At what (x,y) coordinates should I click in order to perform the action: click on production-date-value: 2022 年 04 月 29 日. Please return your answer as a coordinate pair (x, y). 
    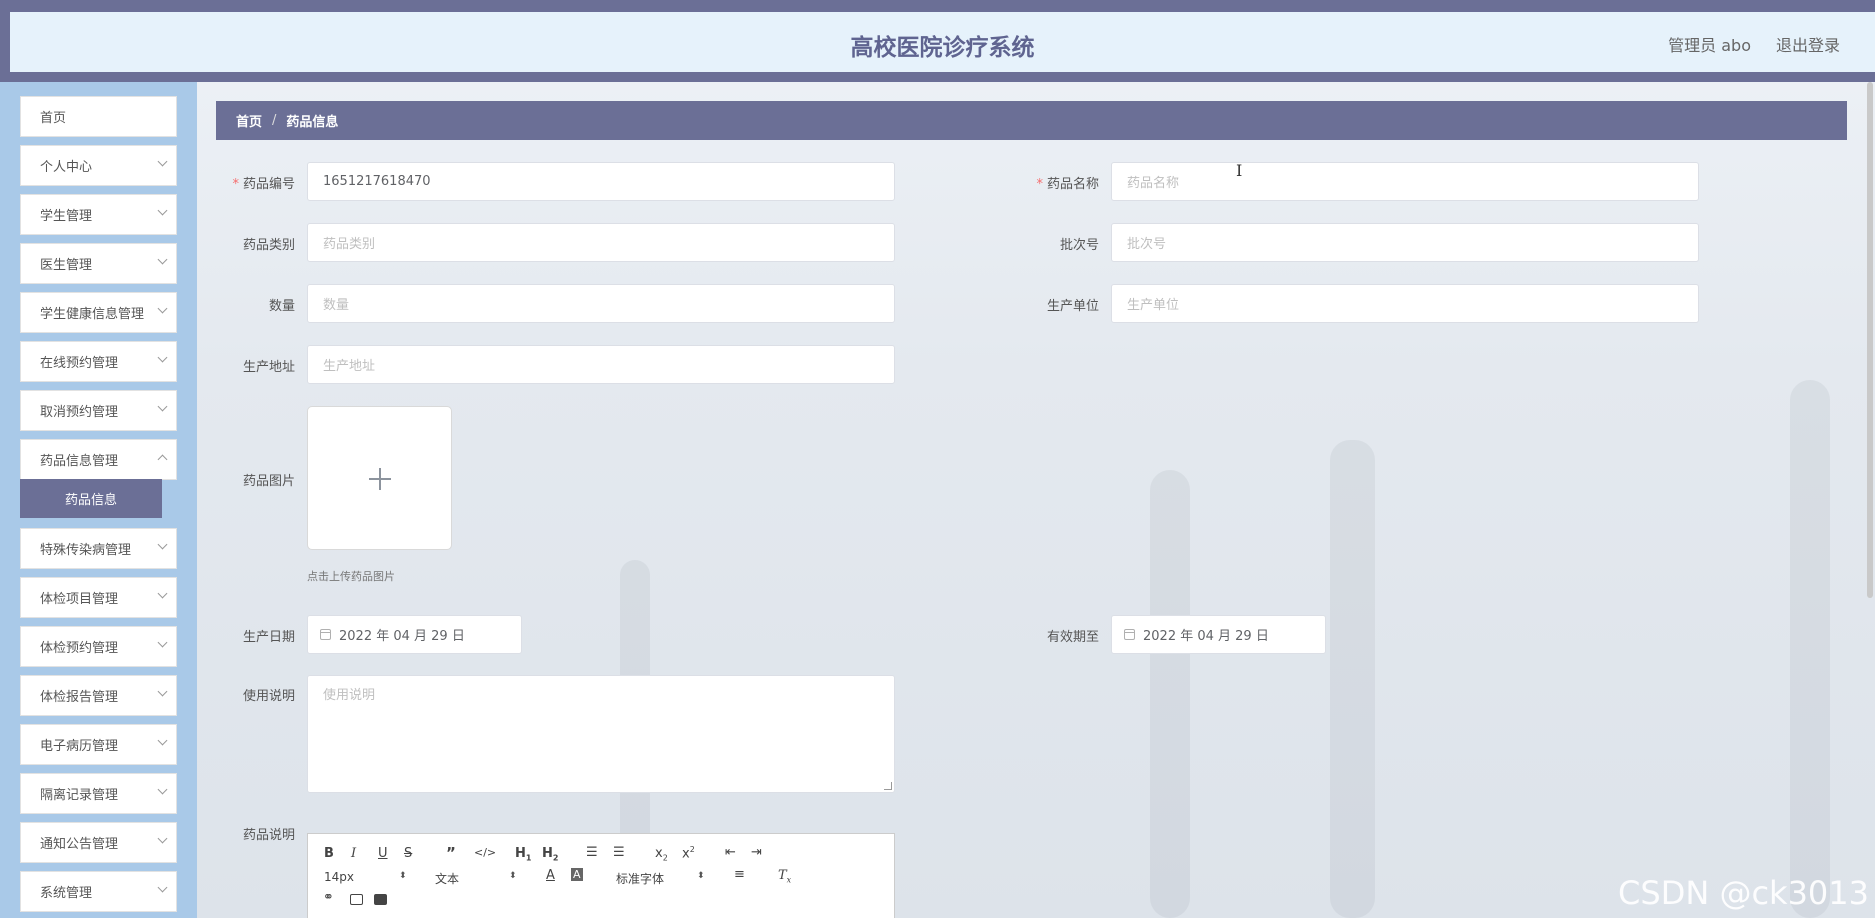
    Looking at the image, I should click on (402, 636).